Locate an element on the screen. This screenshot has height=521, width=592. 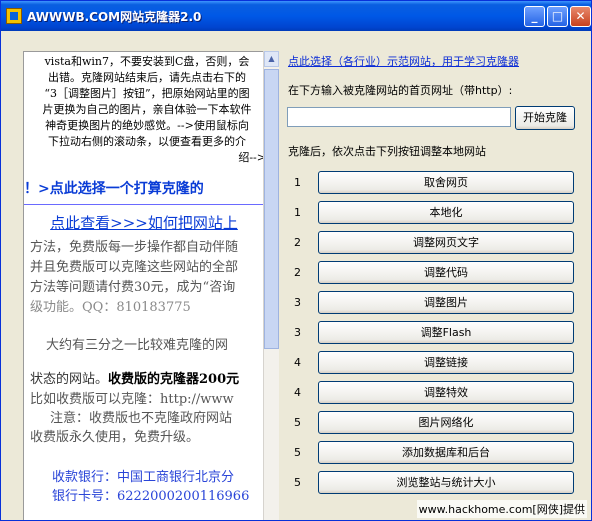
body-line: 级功能。QQ：810183775 is located at coordinates (110, 307).